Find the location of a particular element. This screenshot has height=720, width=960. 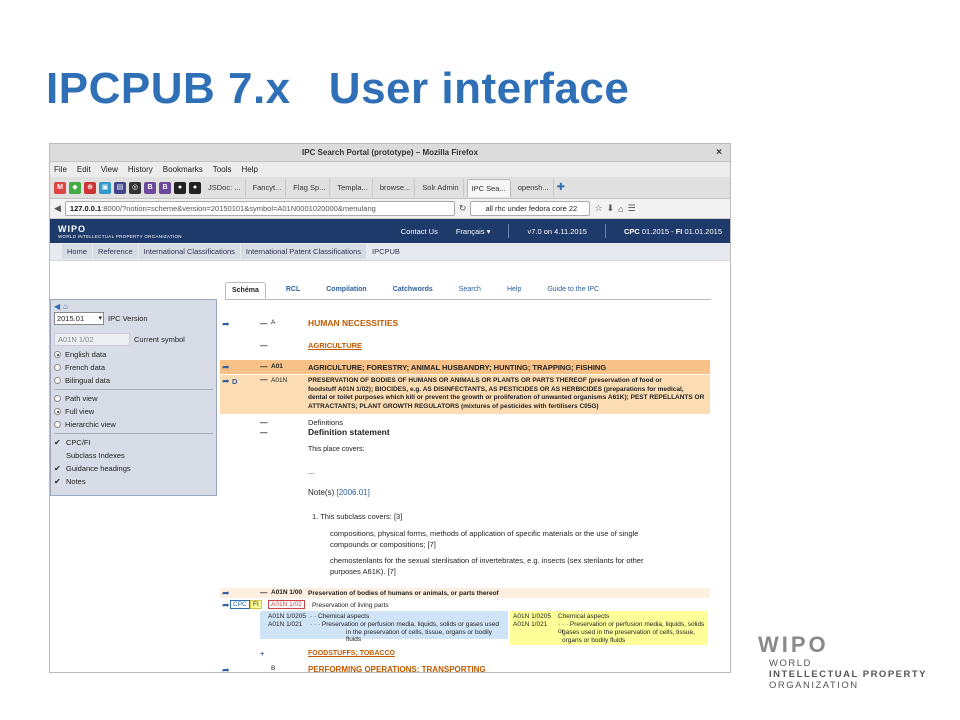

menu-tools: Tools is located at coordinates (222, 169).